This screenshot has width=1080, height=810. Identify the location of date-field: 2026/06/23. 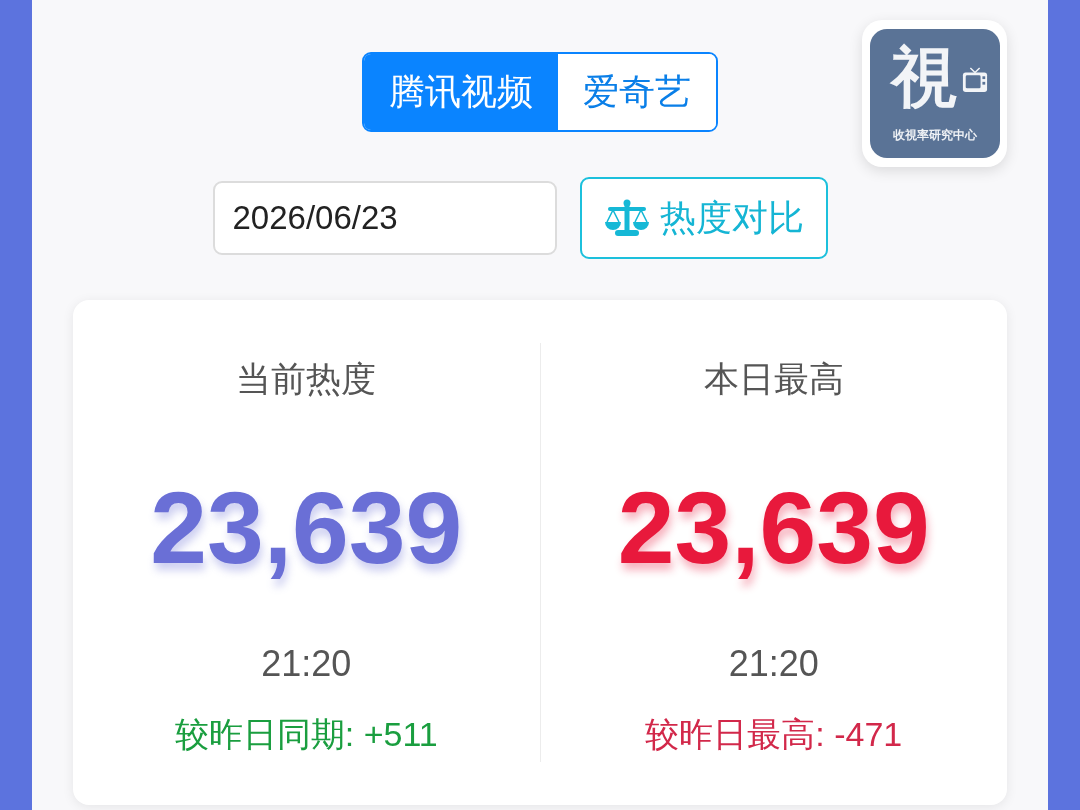
(384, 218).